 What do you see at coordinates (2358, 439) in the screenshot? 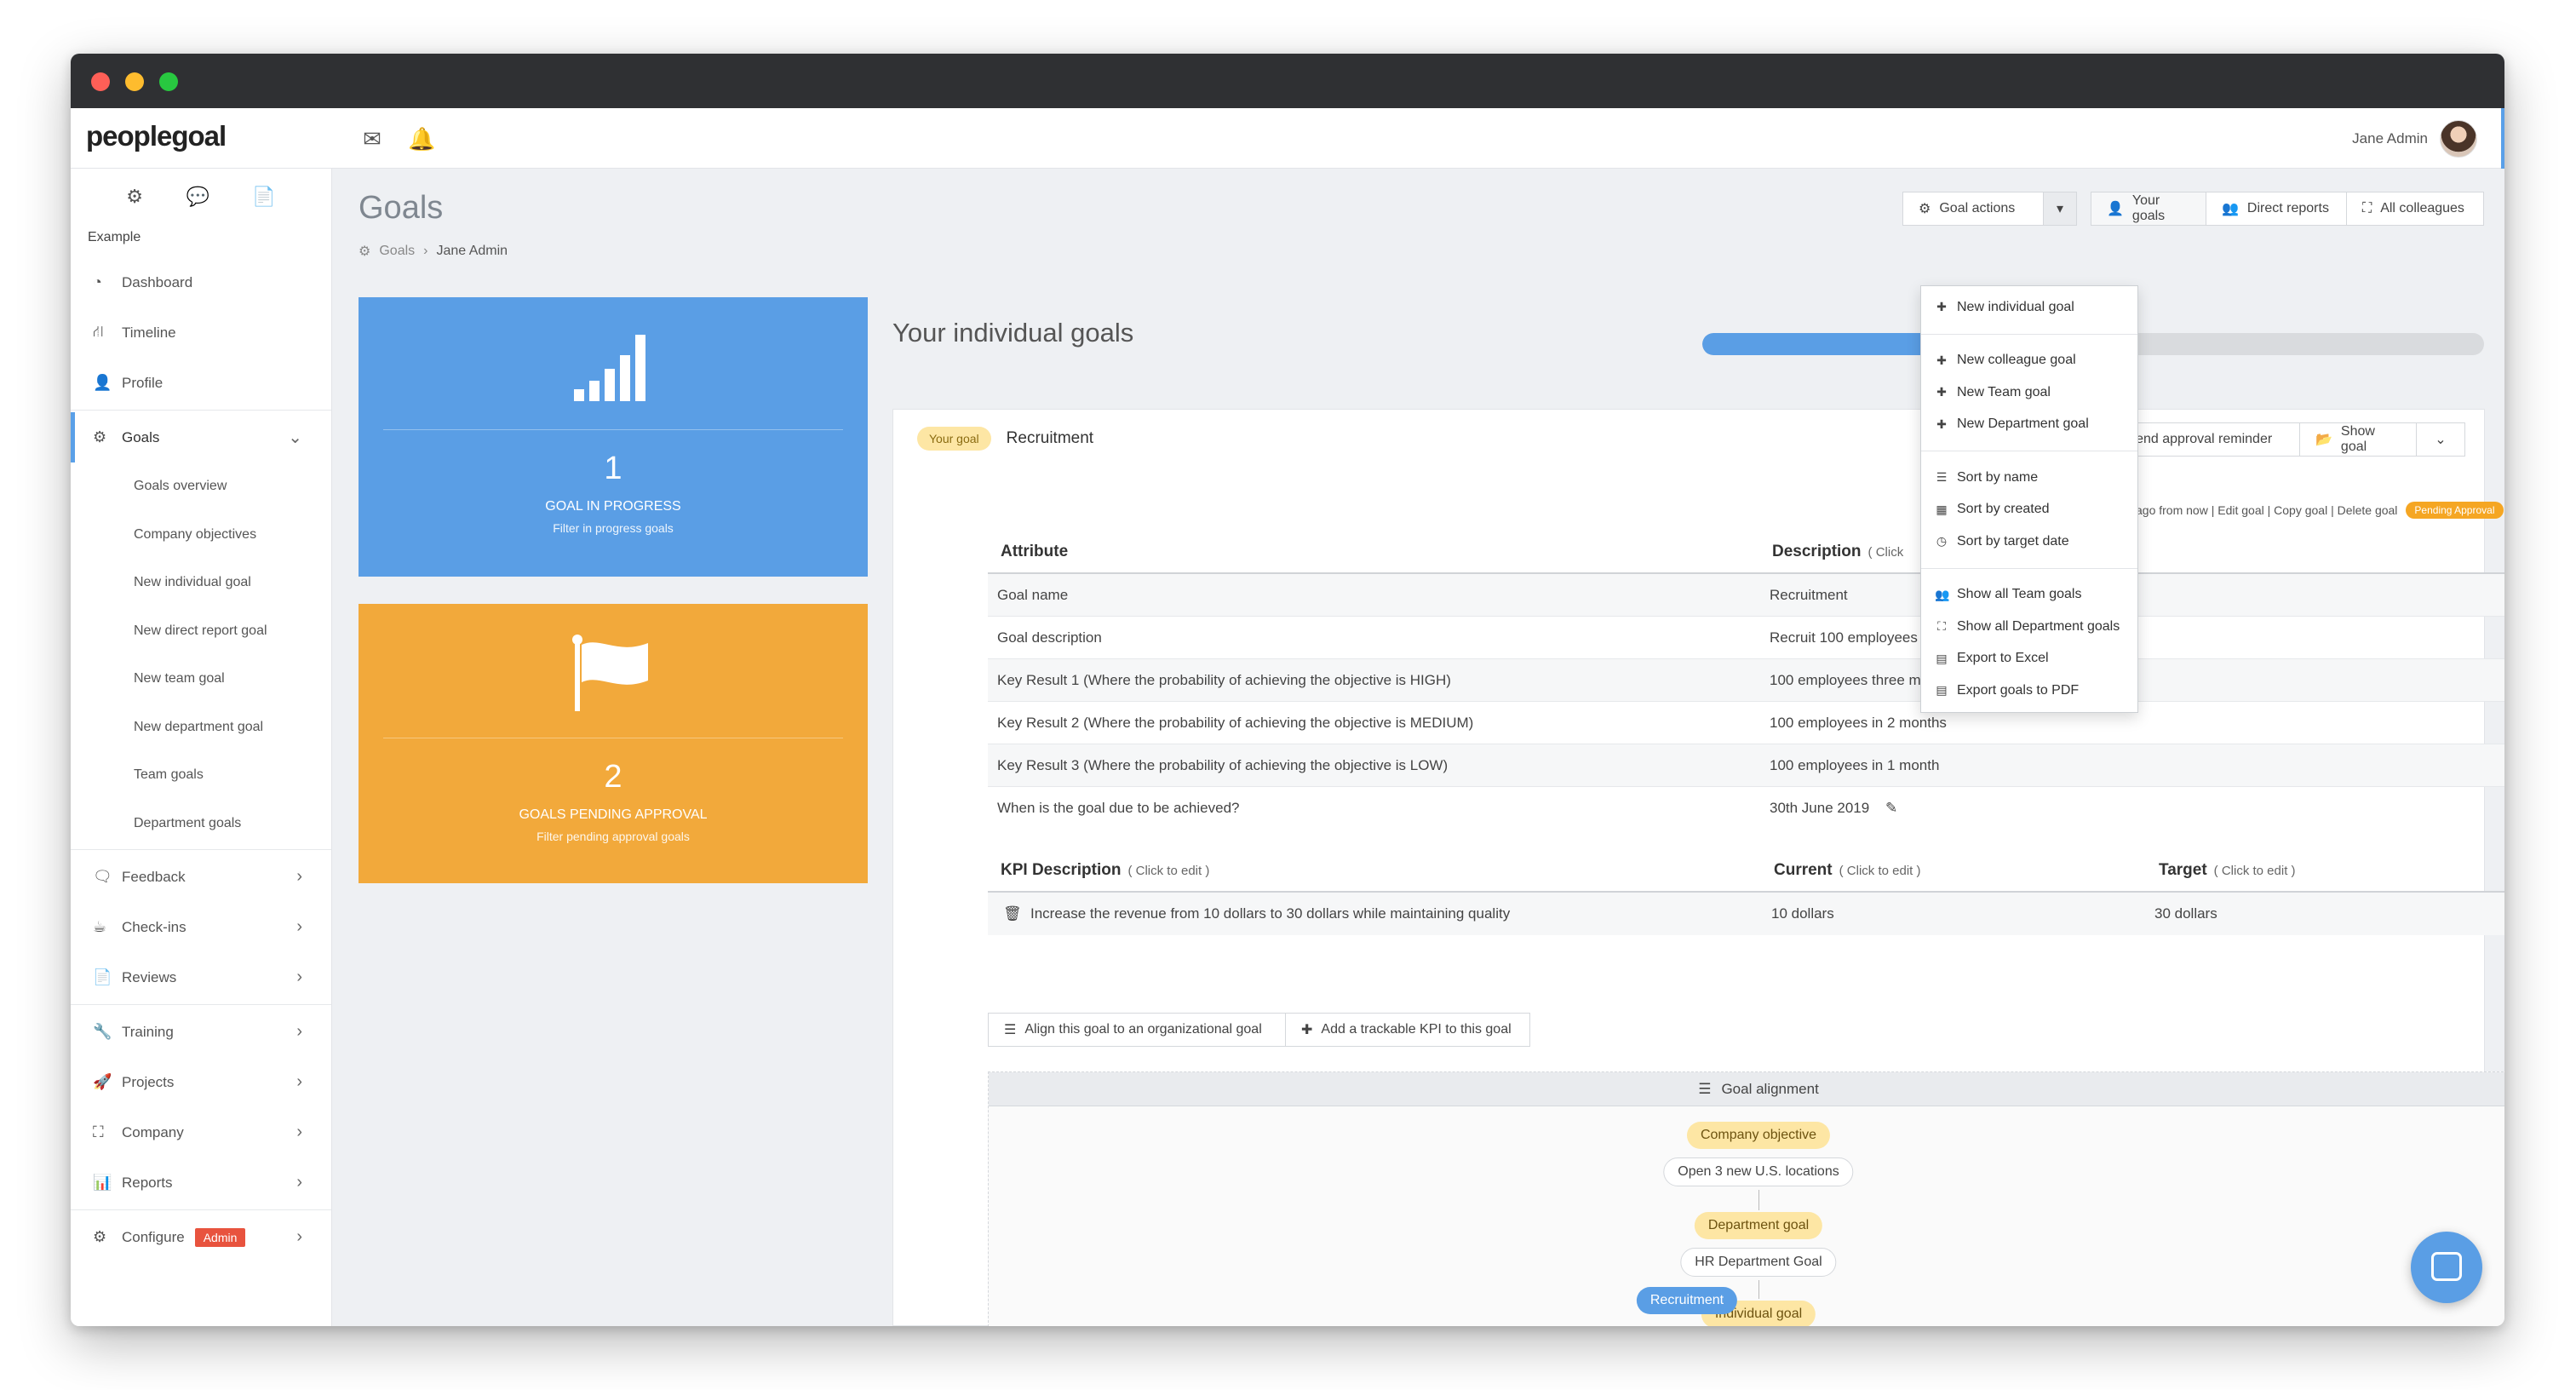
I see `show-goal-button: 📂 Show goal` at bounding box center [2358, 439].